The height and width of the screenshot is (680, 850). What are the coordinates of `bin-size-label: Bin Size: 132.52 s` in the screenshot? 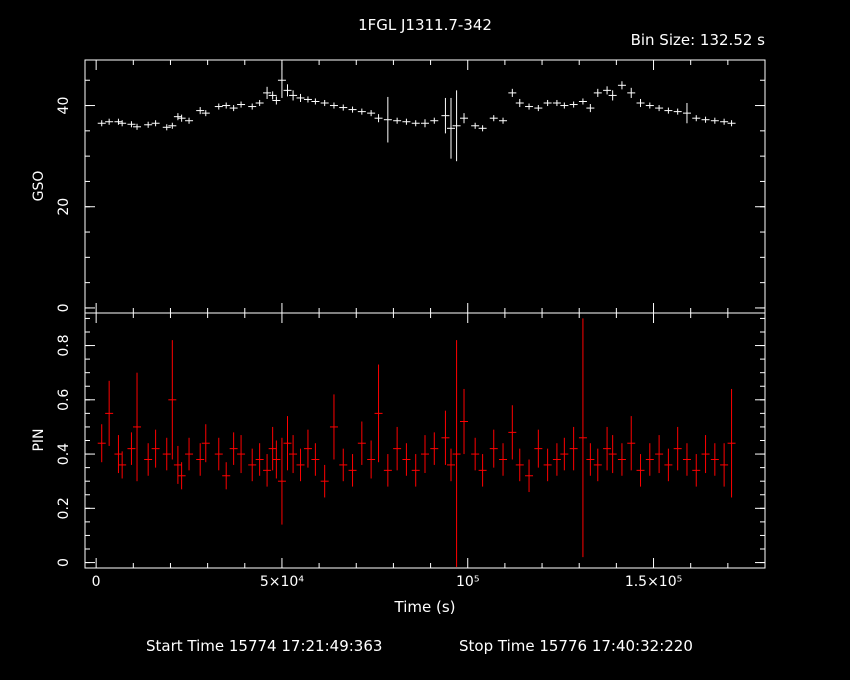 It's located at (698, 40).